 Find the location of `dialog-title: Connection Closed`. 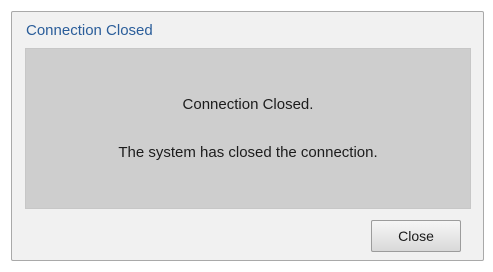

dialog-title: Connection Closed is located at coordinates (89, 30).